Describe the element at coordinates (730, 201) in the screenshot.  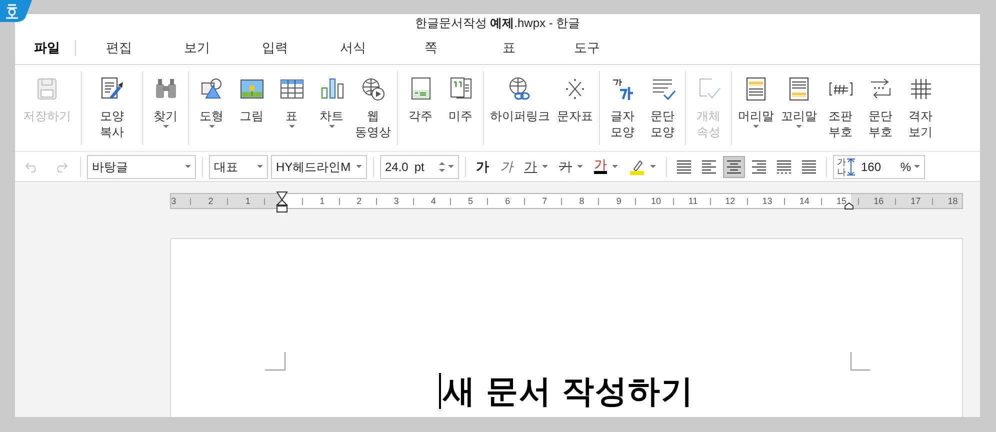
I see `ruler-number: 12` at that location.